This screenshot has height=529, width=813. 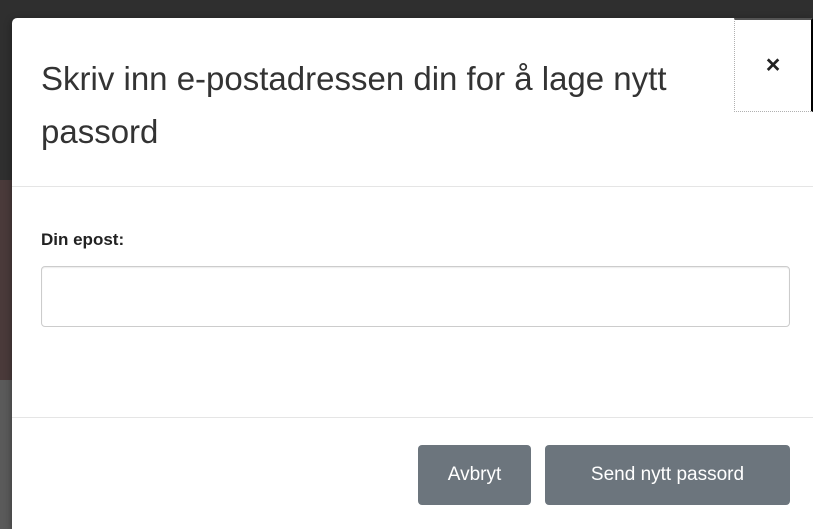 What do you see at coordinates (83, 239) in the screenshot?
I see `email-label: Din epost:` at bounding box center [83, 239].